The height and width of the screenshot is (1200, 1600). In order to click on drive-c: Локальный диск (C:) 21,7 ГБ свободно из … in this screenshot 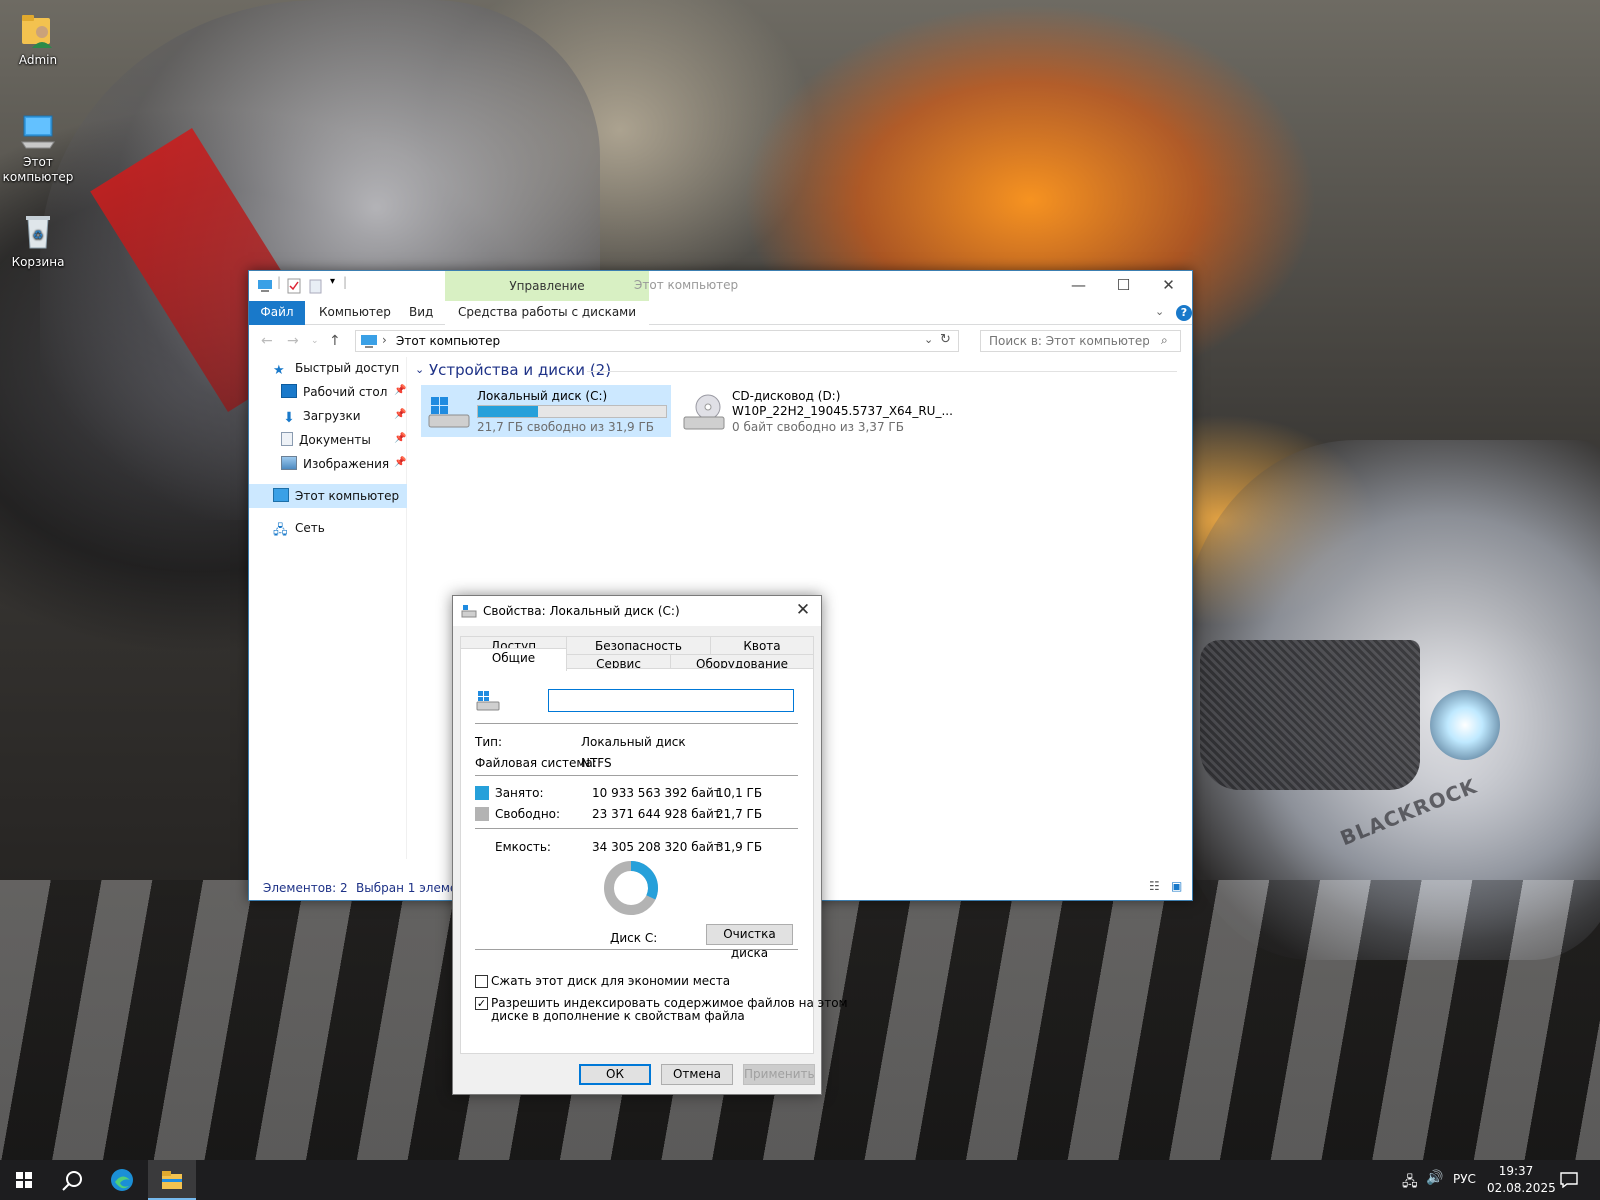, I will do `click(546, 411)`.